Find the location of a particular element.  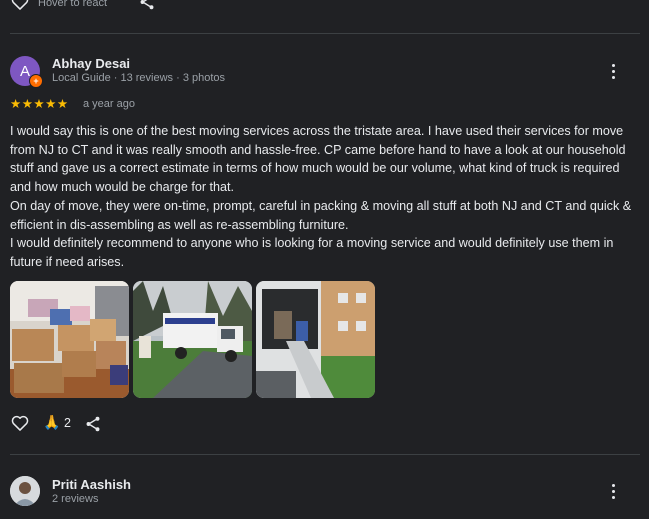

reaction-count: 2 is located at coordinates (67, 423).